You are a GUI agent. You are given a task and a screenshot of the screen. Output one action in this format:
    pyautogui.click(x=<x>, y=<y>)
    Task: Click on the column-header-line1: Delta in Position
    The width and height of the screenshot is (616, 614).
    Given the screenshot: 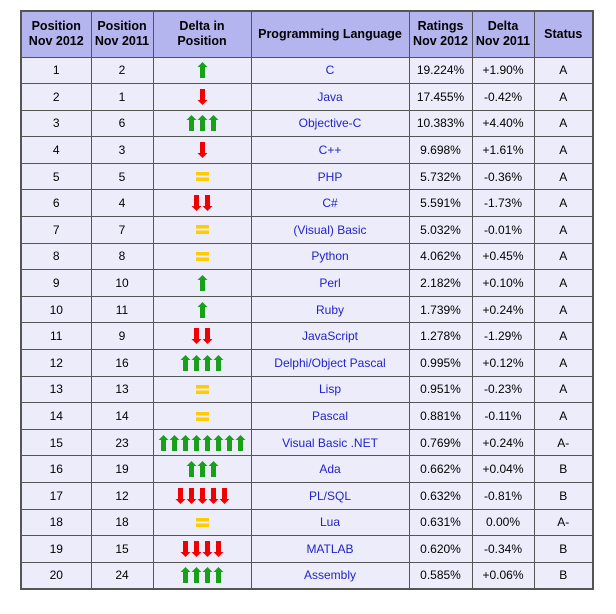 What is the action you would take?
    pyautogui.click(x=202, y=34)
    